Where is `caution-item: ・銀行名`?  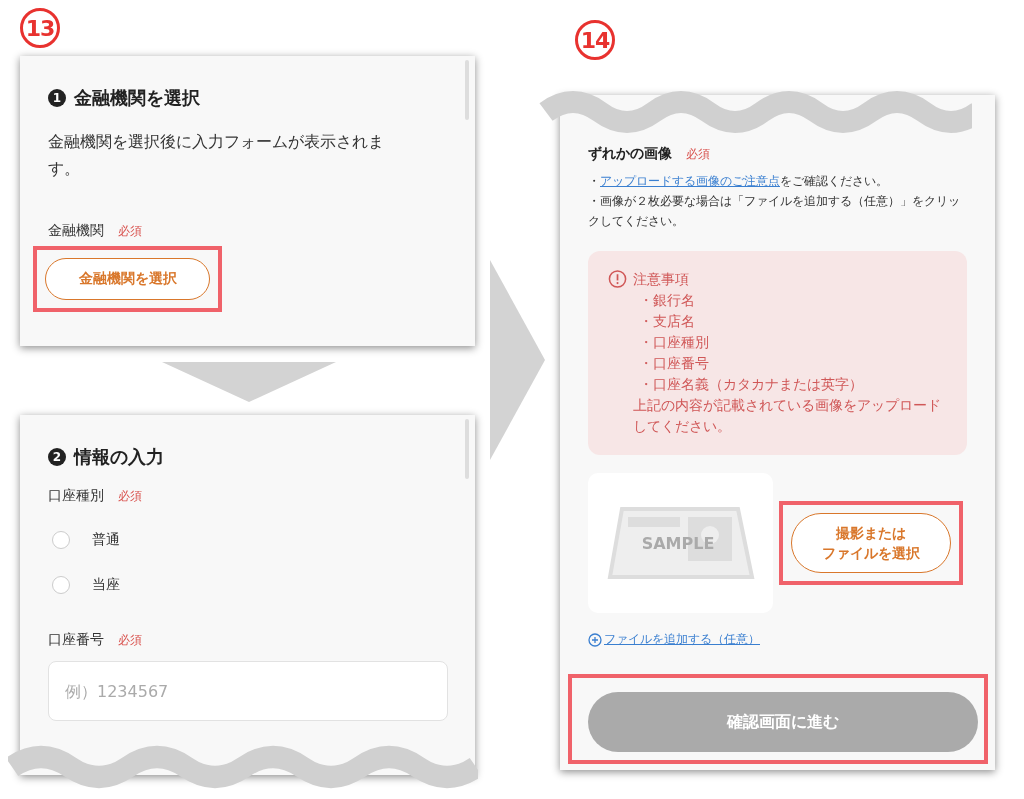
caution-item: ・銀行名 is located at coordinates (667, 300).